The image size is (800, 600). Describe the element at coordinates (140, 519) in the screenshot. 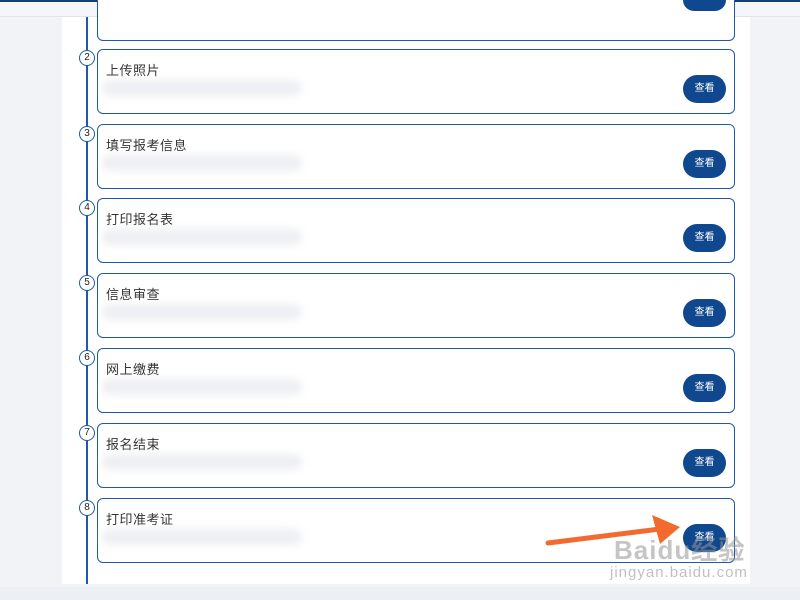

I see `step-title: 打印准考证` at that location.